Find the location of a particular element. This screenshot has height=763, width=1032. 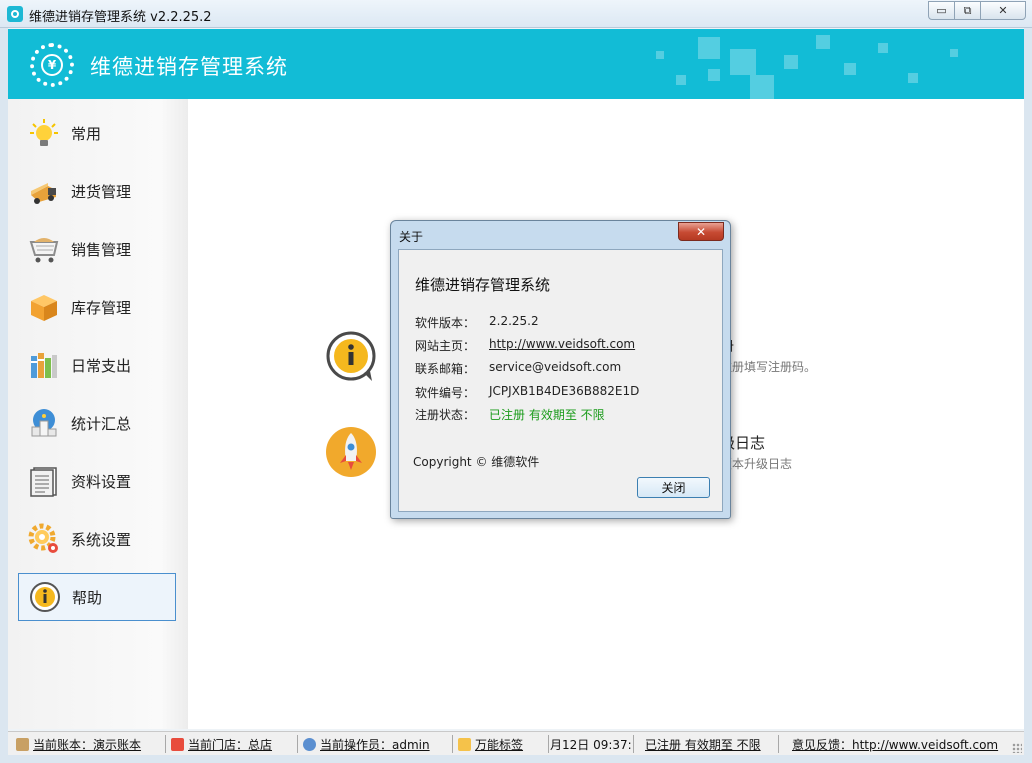

header-banner: ¥ 维德进销存管理系统 is located at coordinates (516, 64).